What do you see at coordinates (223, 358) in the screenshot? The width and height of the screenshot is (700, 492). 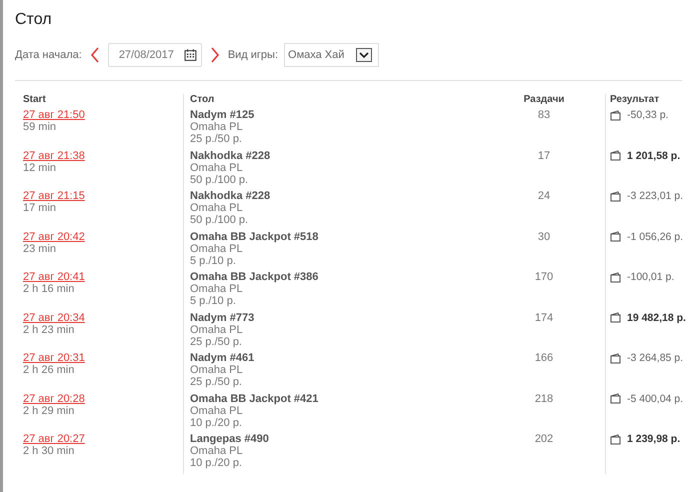 I see `table-name: Nadym #461` at bounding box center [223, 358].